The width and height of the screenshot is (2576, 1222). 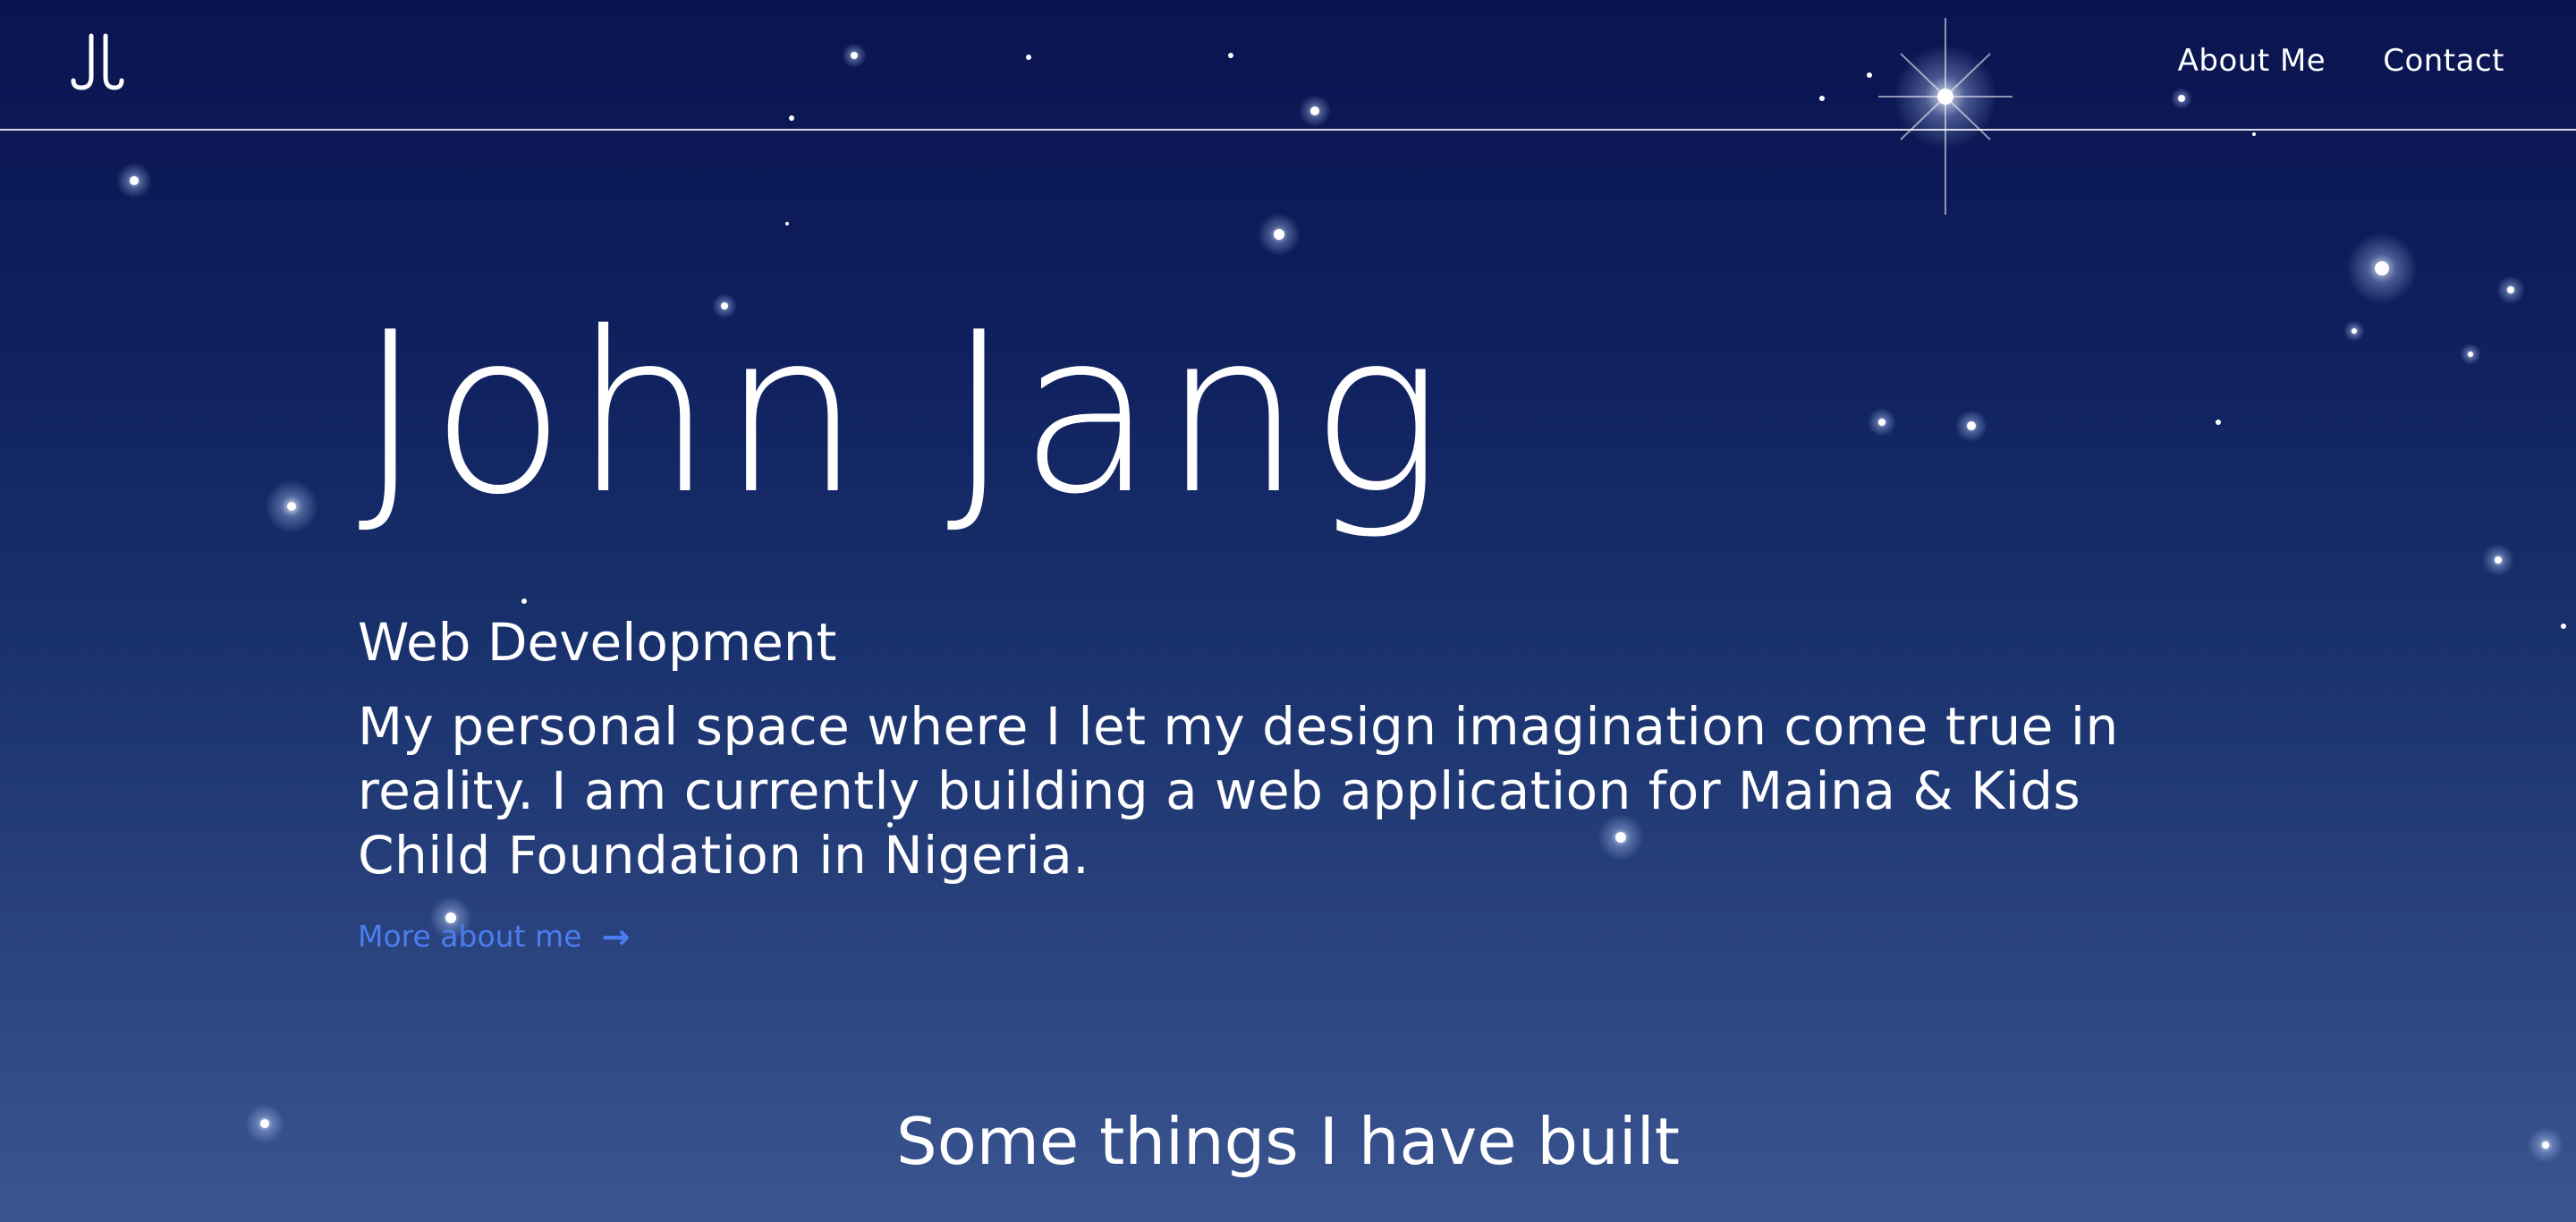 I want to click on jj-monogram-icon, so click(x=97, y=63).